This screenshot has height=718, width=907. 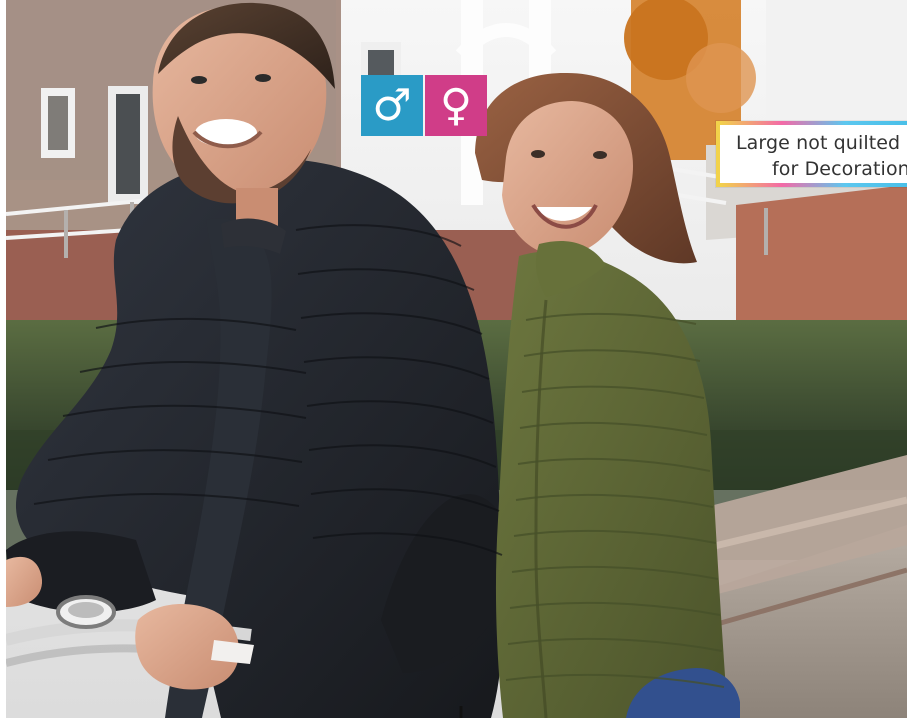 I want to click on male-symbol-icon: ♂, so click(x=392, y=105).